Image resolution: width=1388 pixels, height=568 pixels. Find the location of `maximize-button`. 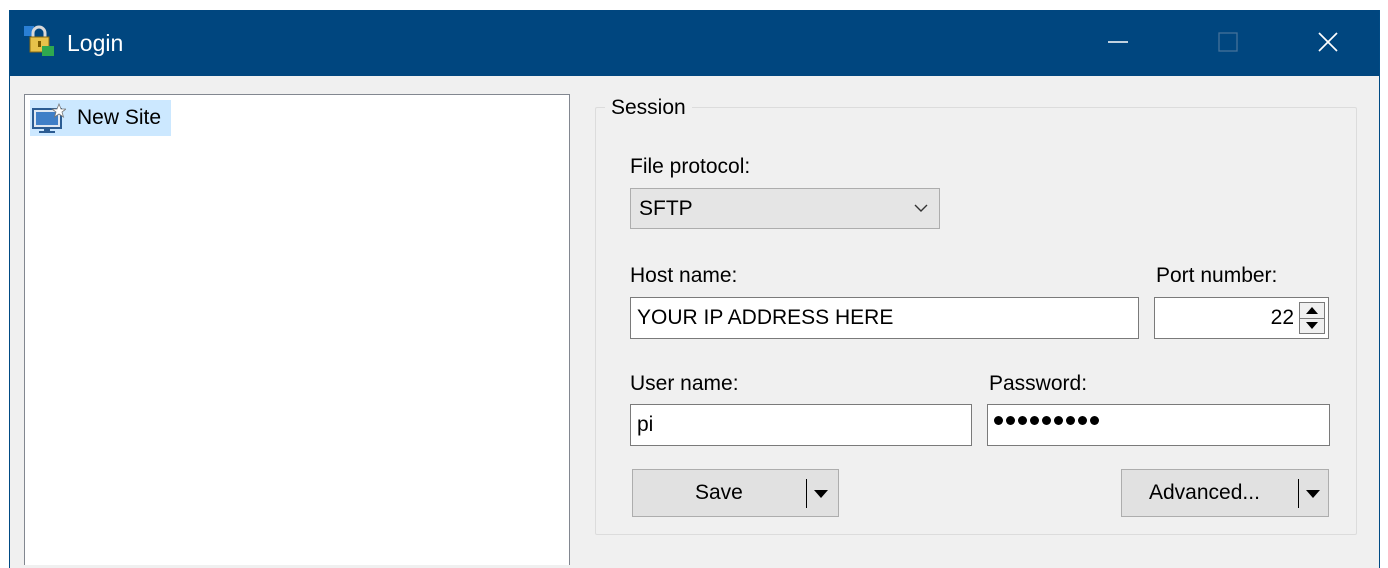

maximize-button is located at coordinates (1229, 43).